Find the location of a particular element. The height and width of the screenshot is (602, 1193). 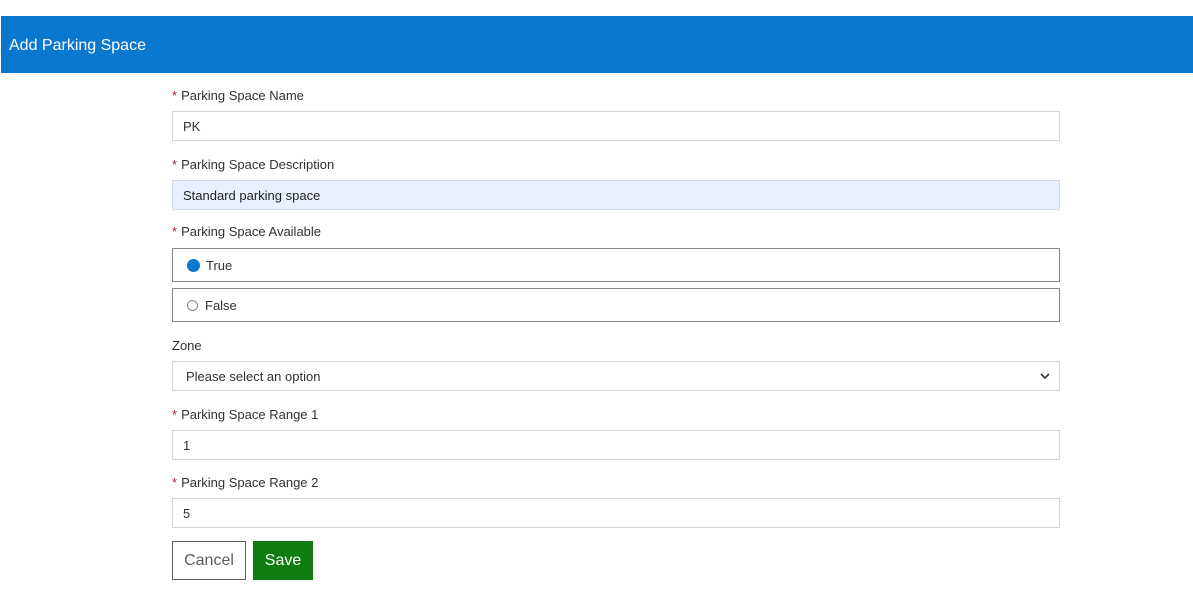

radio-option-true: True is located at coordinates (616, 265).